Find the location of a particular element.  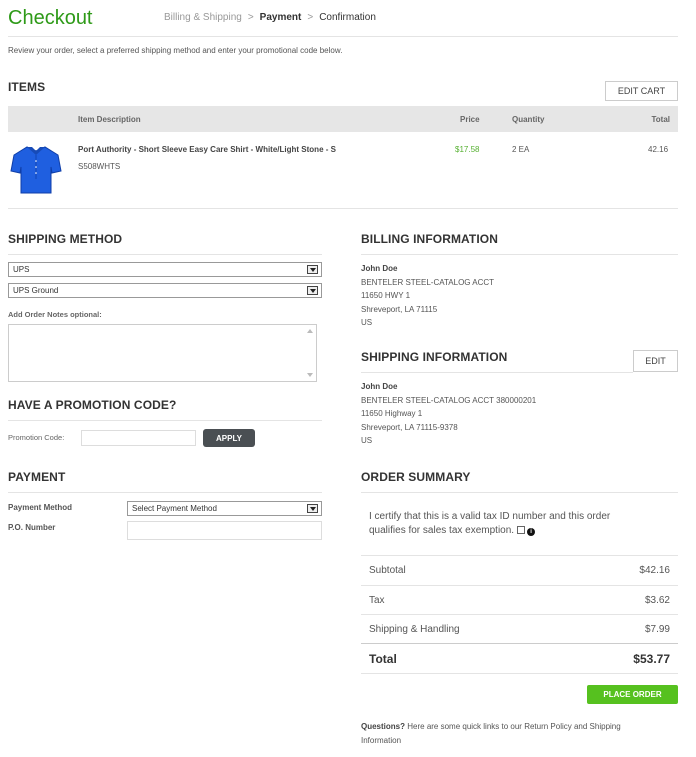

page-title: Checkout is located at coordinates (50, 18).